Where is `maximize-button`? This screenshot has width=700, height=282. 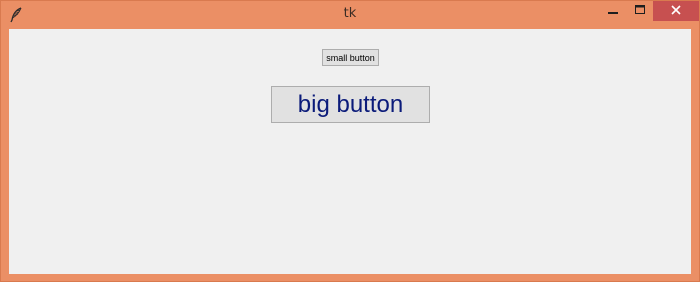
maximize-button is located at coordinates (640, 11).